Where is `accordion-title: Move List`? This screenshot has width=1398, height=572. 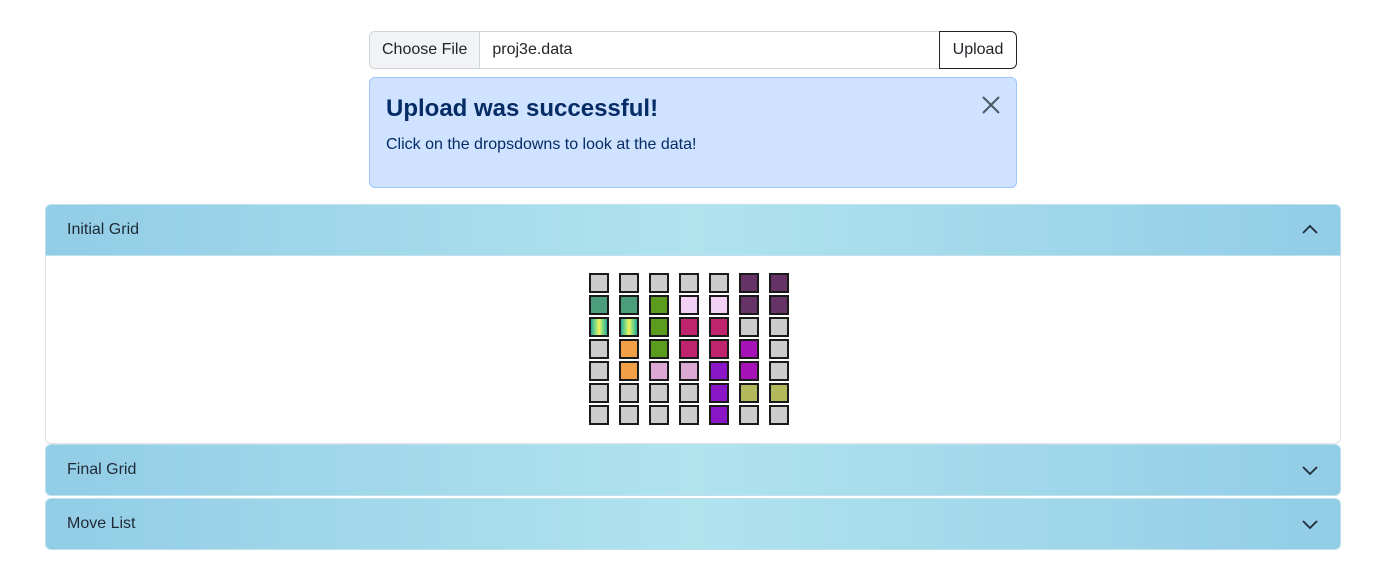
accordion-title: Move List is located at coordinates (101, 523).